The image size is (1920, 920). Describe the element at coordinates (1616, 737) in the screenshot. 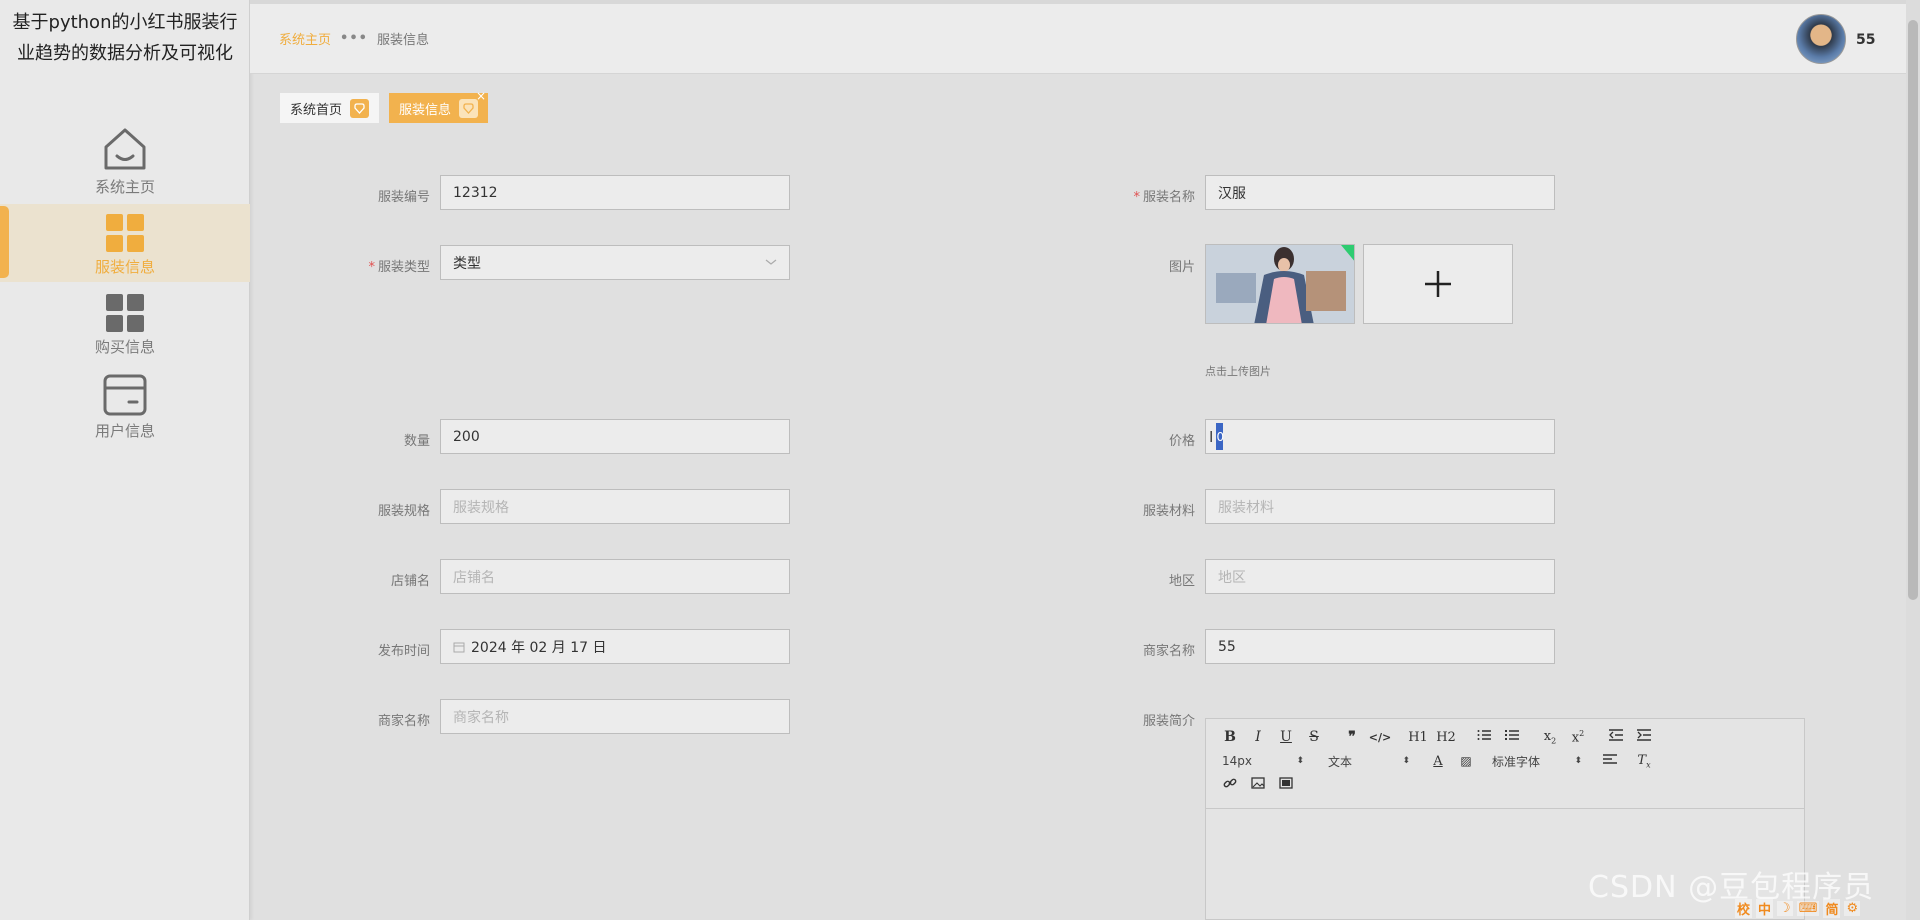

I see `outdent-icon` at that location.